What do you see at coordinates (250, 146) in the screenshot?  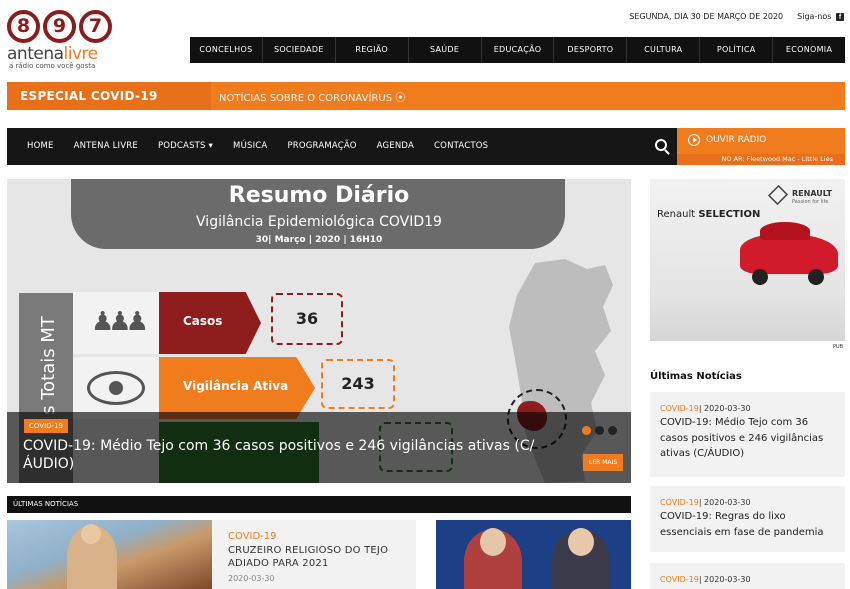 I see `nav-musica: MÚSICA` at bounding box center [250, 146].